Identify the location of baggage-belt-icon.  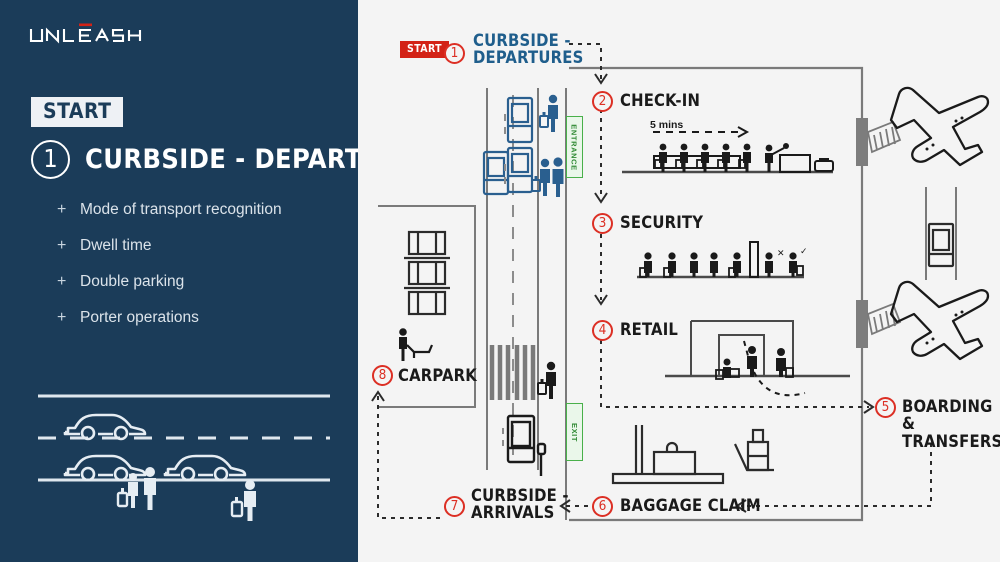
(668, 455).